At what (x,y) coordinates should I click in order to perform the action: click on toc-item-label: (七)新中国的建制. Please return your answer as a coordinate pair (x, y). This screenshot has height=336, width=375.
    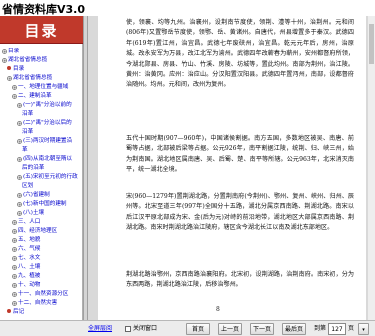
    Looking at the image, I should click on (45, 204).